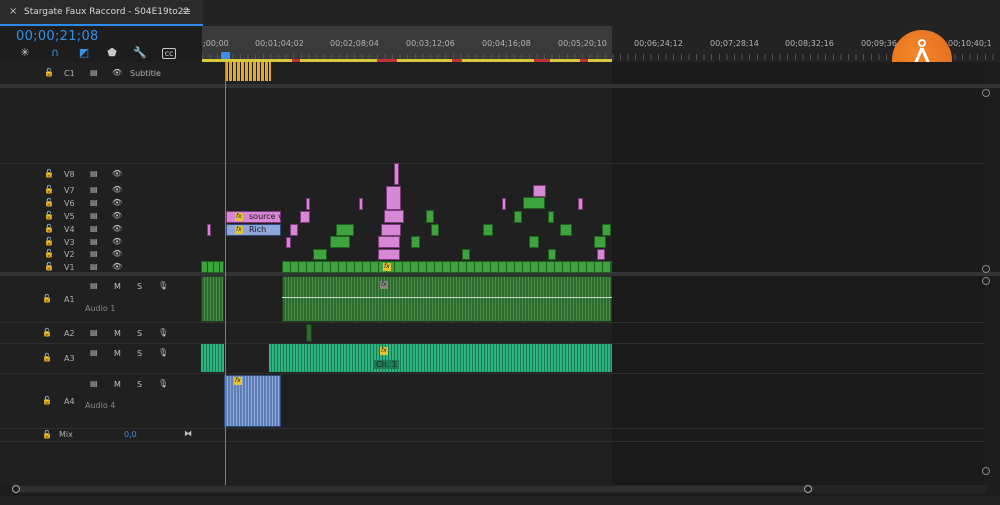  I want to click on track-header-v7: 🔓 V7 ▤ 👁, so click(101, 190).